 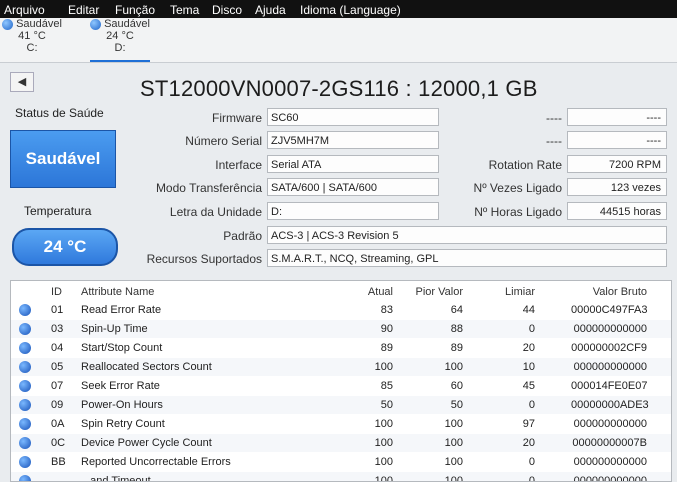 I want to click on firmware-value: SC60, so click(x=353, y=117).